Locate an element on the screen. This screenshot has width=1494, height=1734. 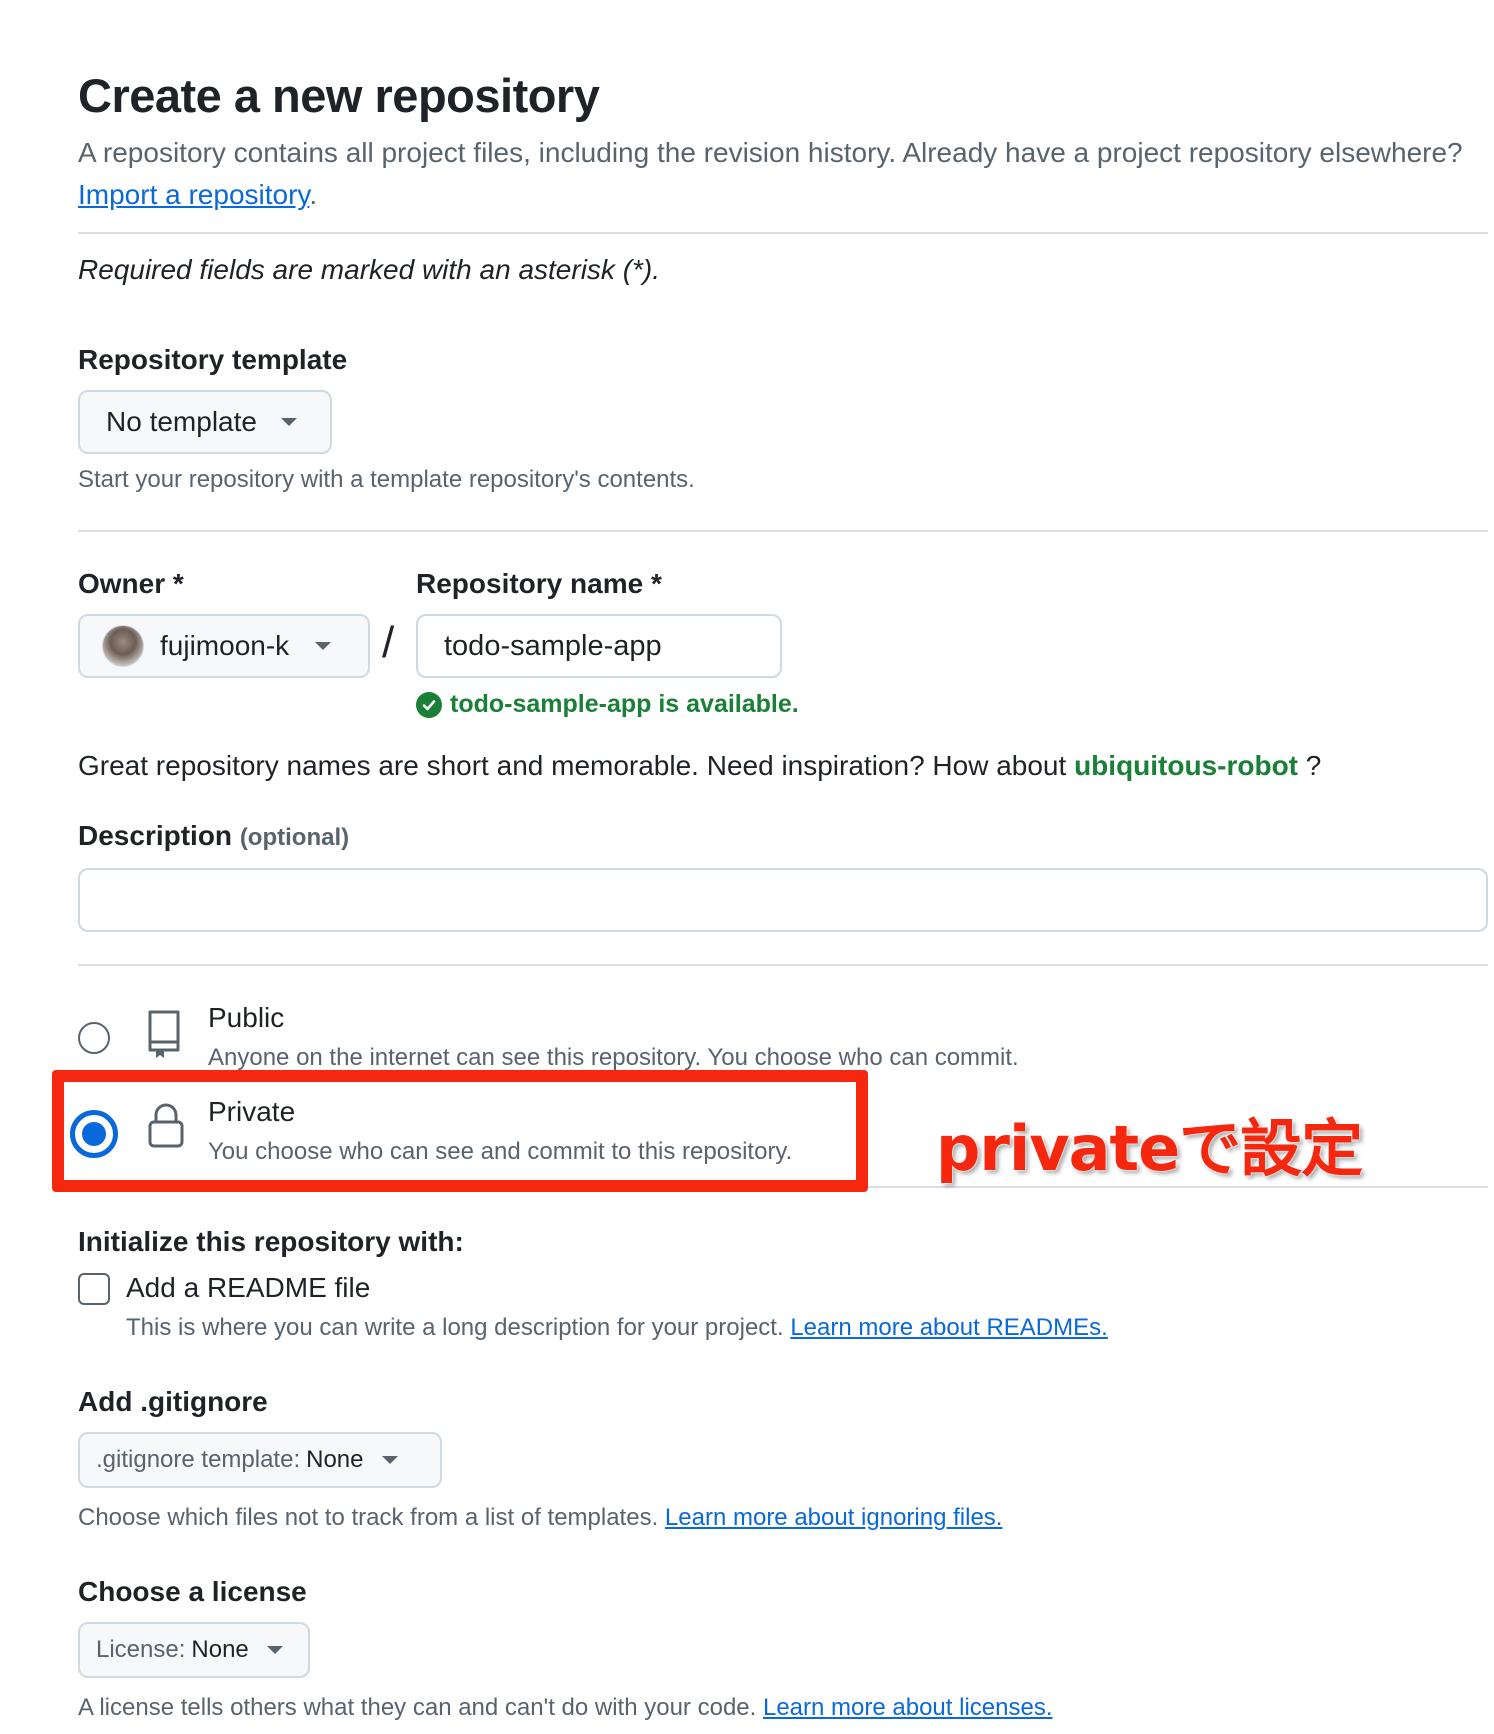
repo-name-input: todo-sample-app is located at coordinates (599, 646).